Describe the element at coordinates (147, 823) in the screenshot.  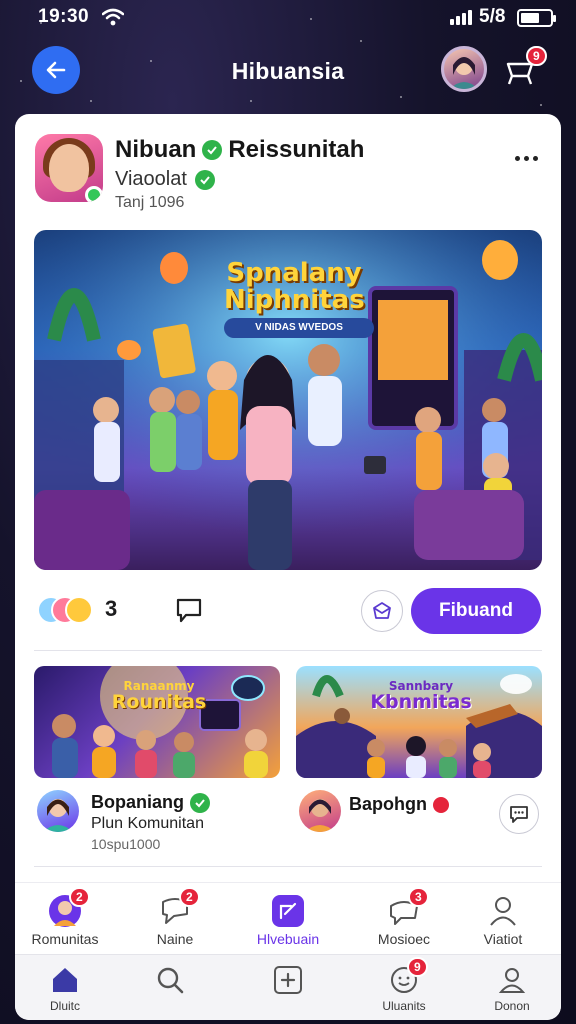
I see `related-author-community: Plun Komunitan` at that location.